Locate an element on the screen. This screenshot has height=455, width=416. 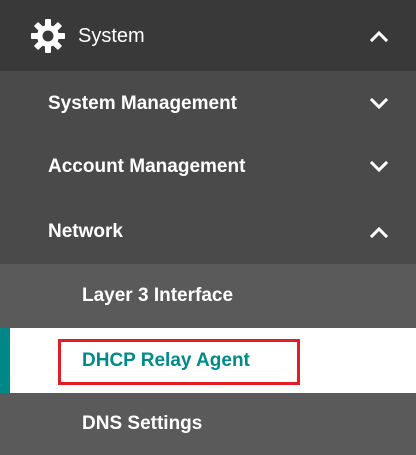
menu-item-label: DHCP Relay Agent is located at coordinates (166, 360).